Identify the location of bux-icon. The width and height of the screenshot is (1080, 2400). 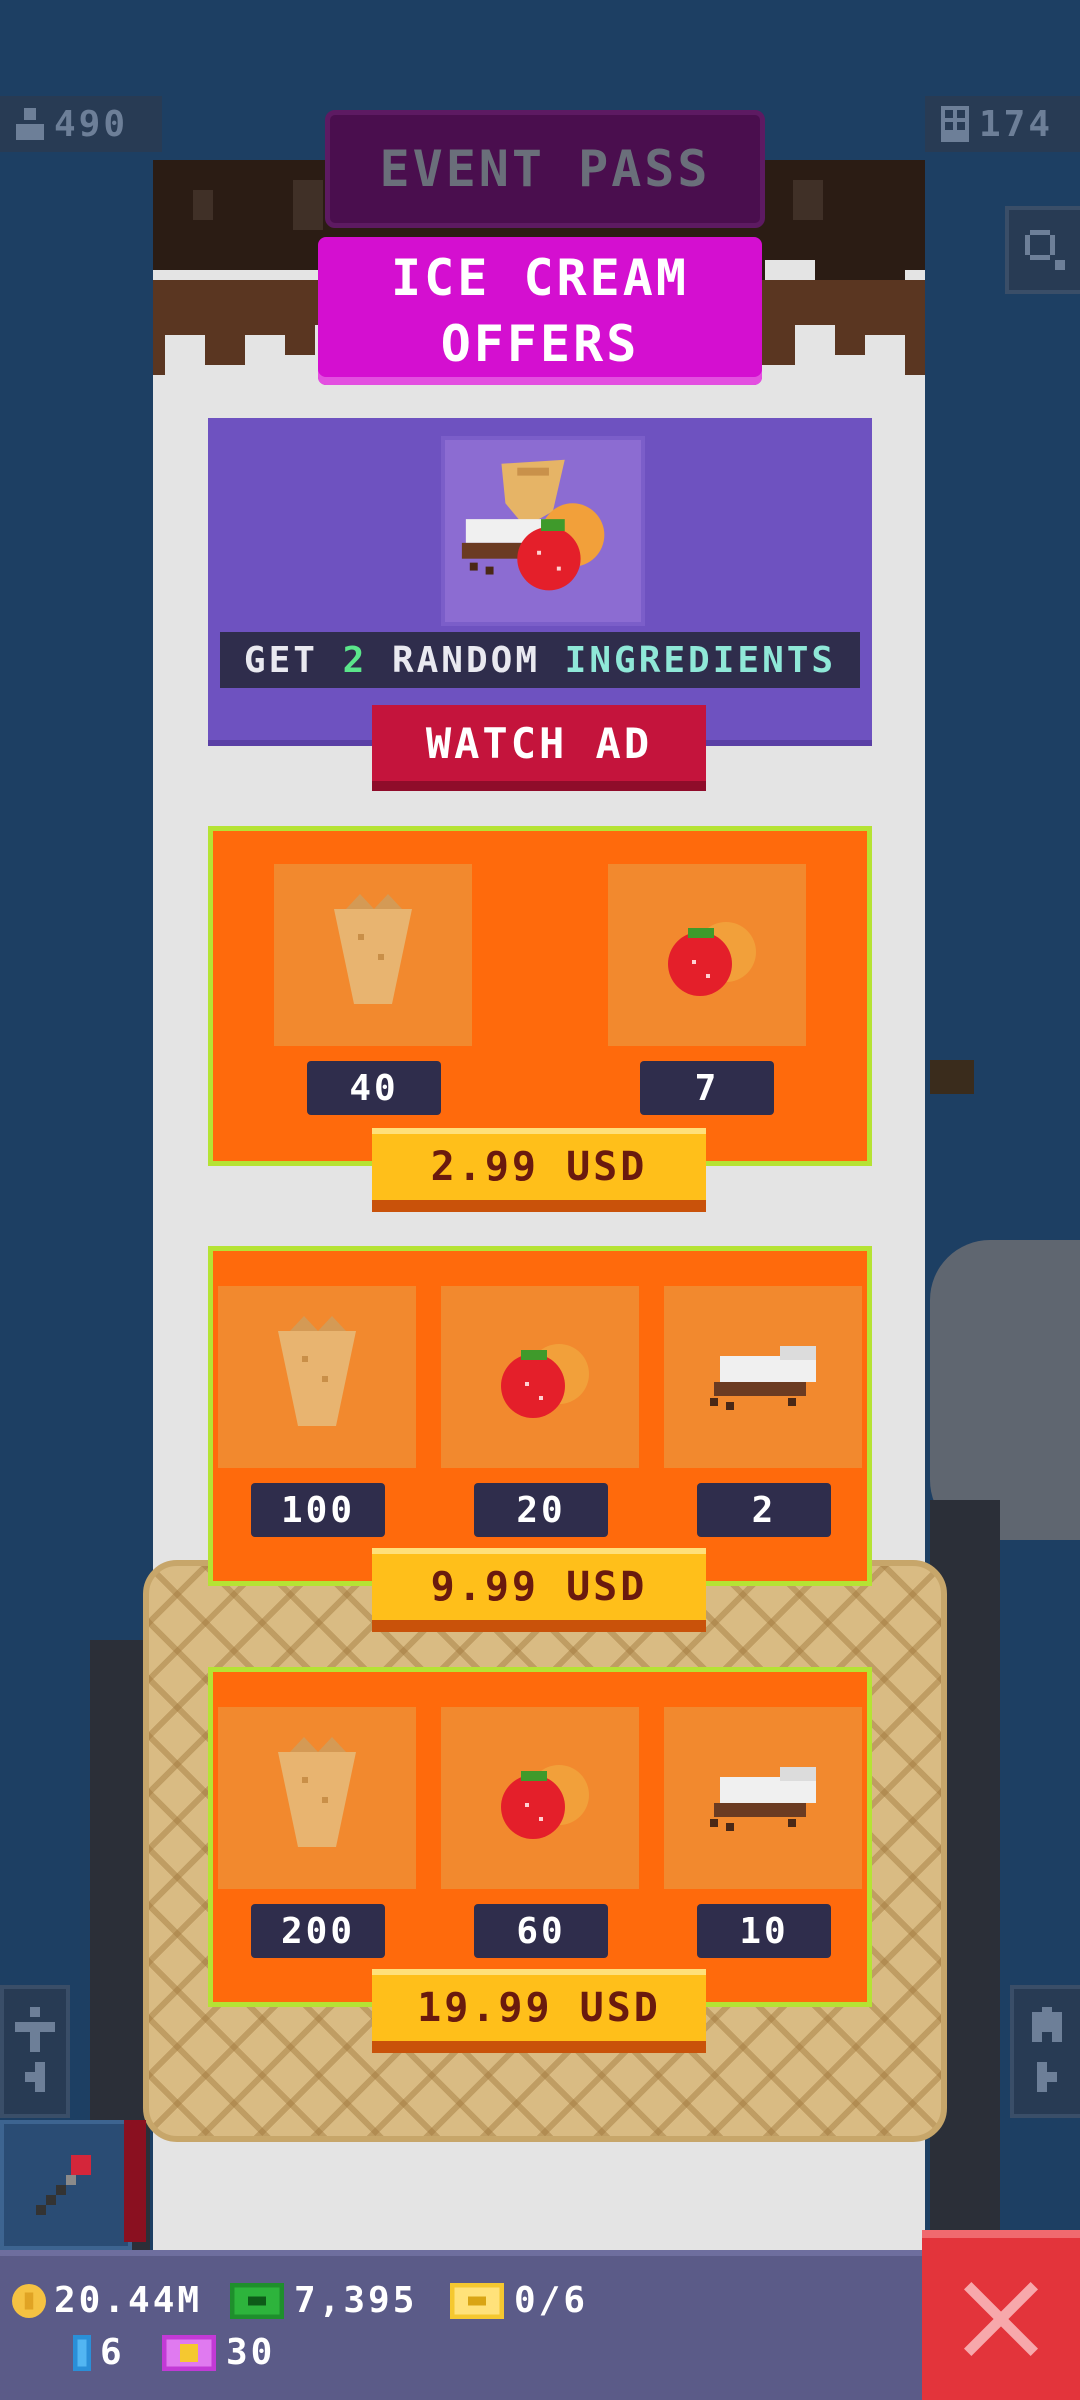
(257, 2300).